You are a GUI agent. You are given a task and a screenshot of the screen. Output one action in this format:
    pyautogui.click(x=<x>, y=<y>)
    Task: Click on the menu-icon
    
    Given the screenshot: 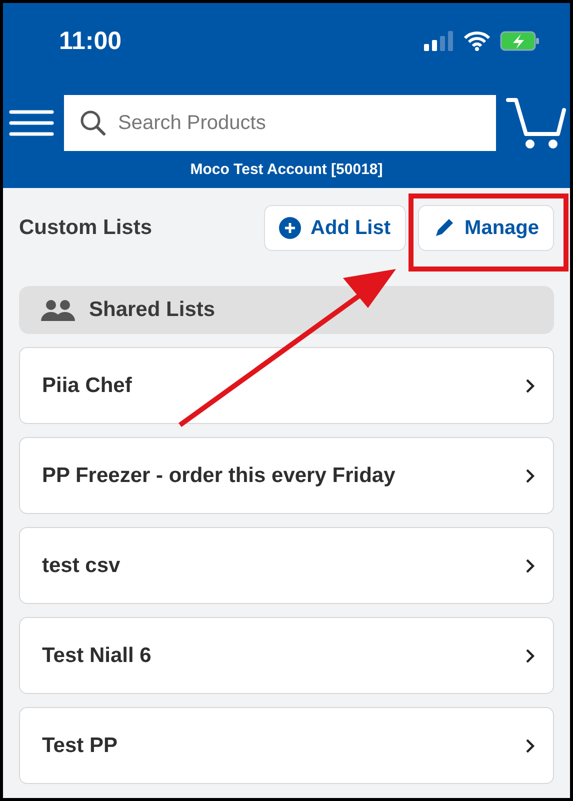 What is the action you would take?
    pyautogui.click(x=31, y=123)
    